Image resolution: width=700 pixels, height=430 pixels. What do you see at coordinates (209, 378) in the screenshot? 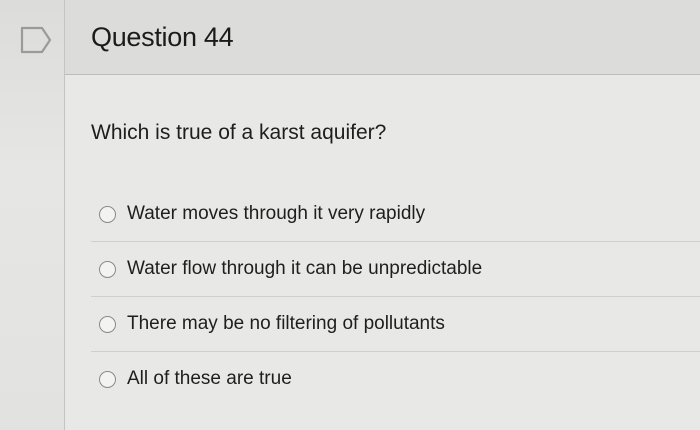
I see `answer-option-label: All of these are true` at bounding box center [209, 378].